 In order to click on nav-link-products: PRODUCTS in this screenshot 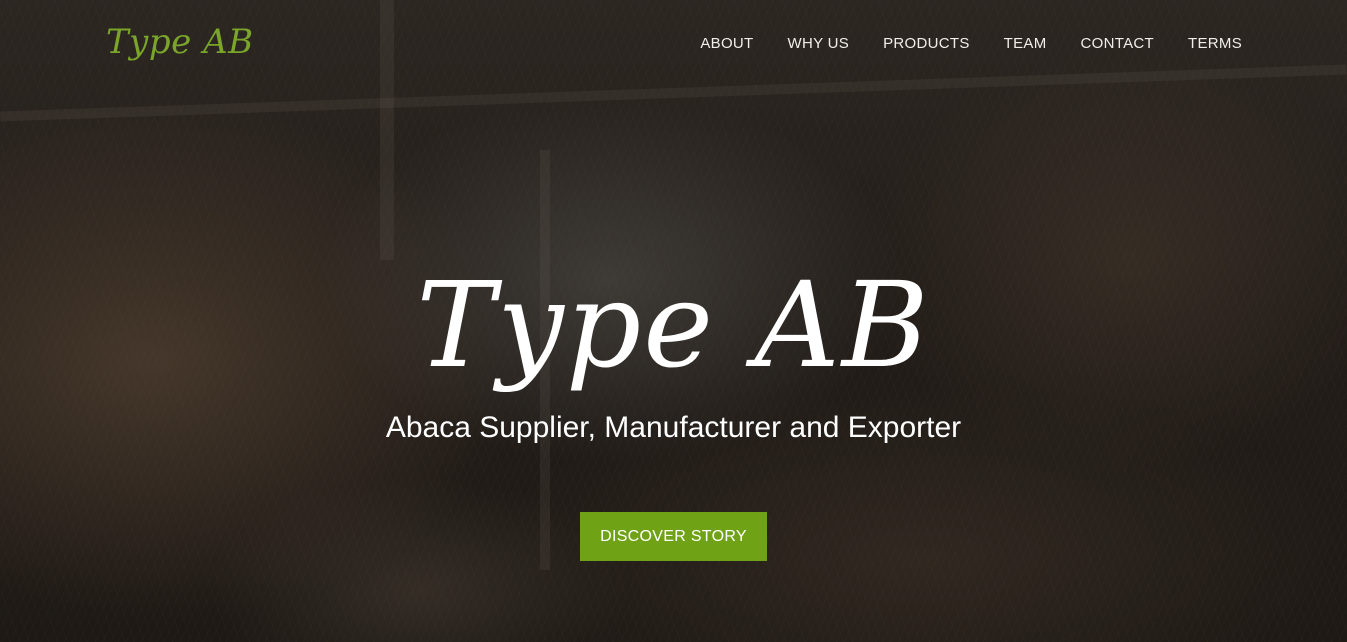, I will do `click(926, 43)`.